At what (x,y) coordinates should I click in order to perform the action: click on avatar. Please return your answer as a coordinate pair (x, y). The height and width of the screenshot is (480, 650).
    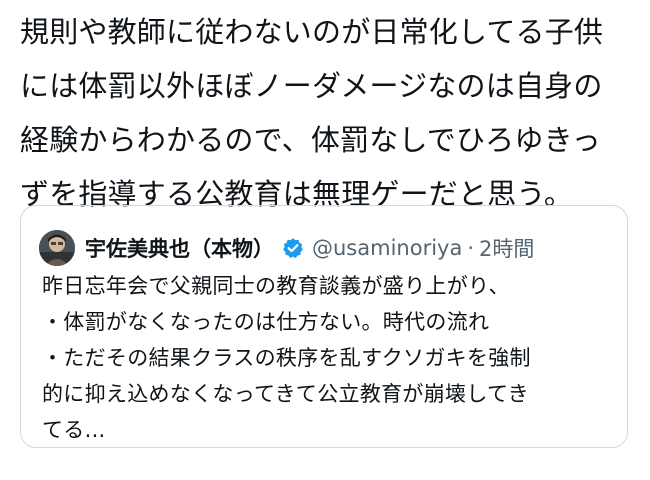
    Looking at the image, I should click on (57, 248).